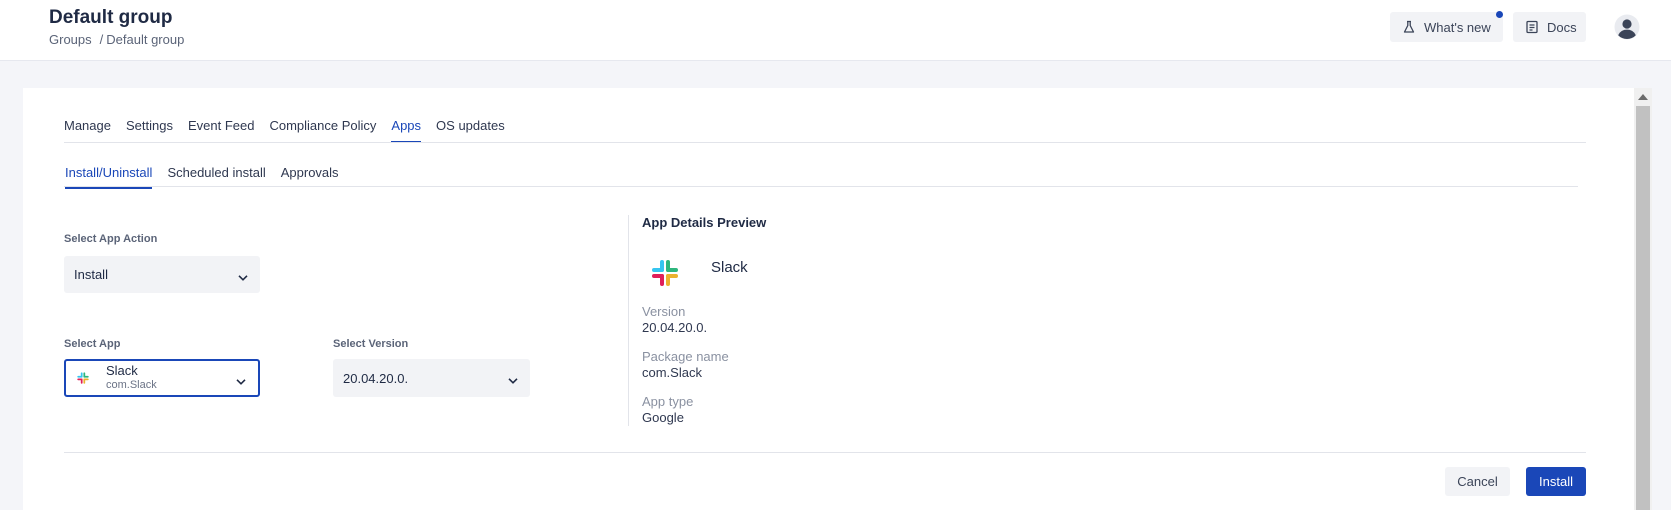 The height and width of the screenshot is (510, 1671). Describe the element at coordinates (664, 311) in the screenshot. I see `preview-version-label: Version` at that location.